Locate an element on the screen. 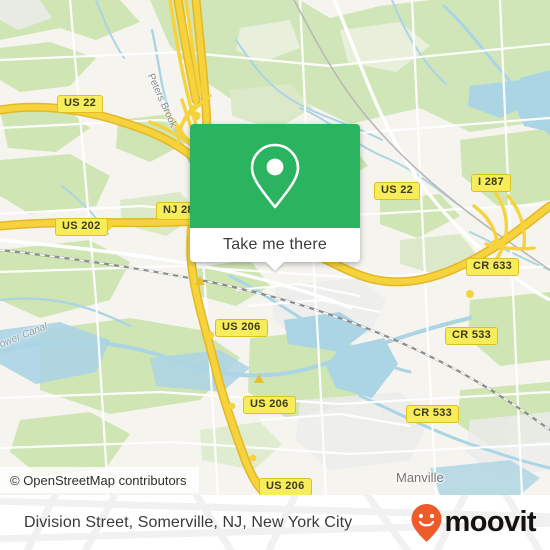  moovit-pin-icon is located at coordinates (426, 522).